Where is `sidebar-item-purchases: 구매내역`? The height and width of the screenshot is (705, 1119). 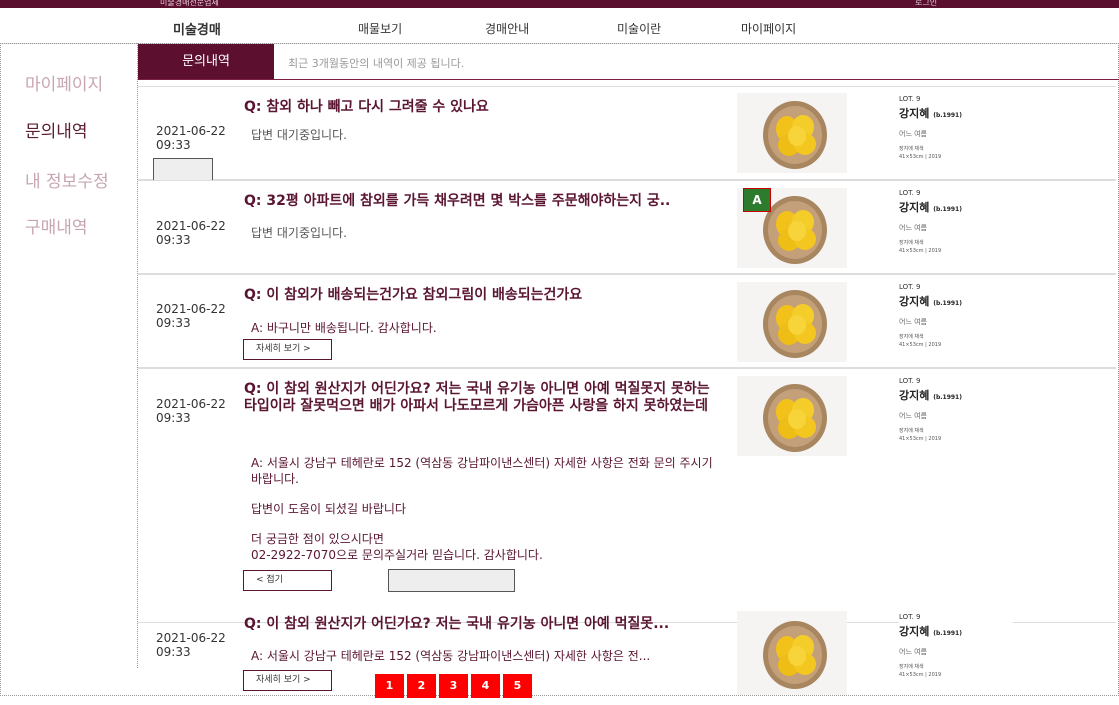
sidebar-item-purchases: 구매내역 is located at coordinates (56, 225).